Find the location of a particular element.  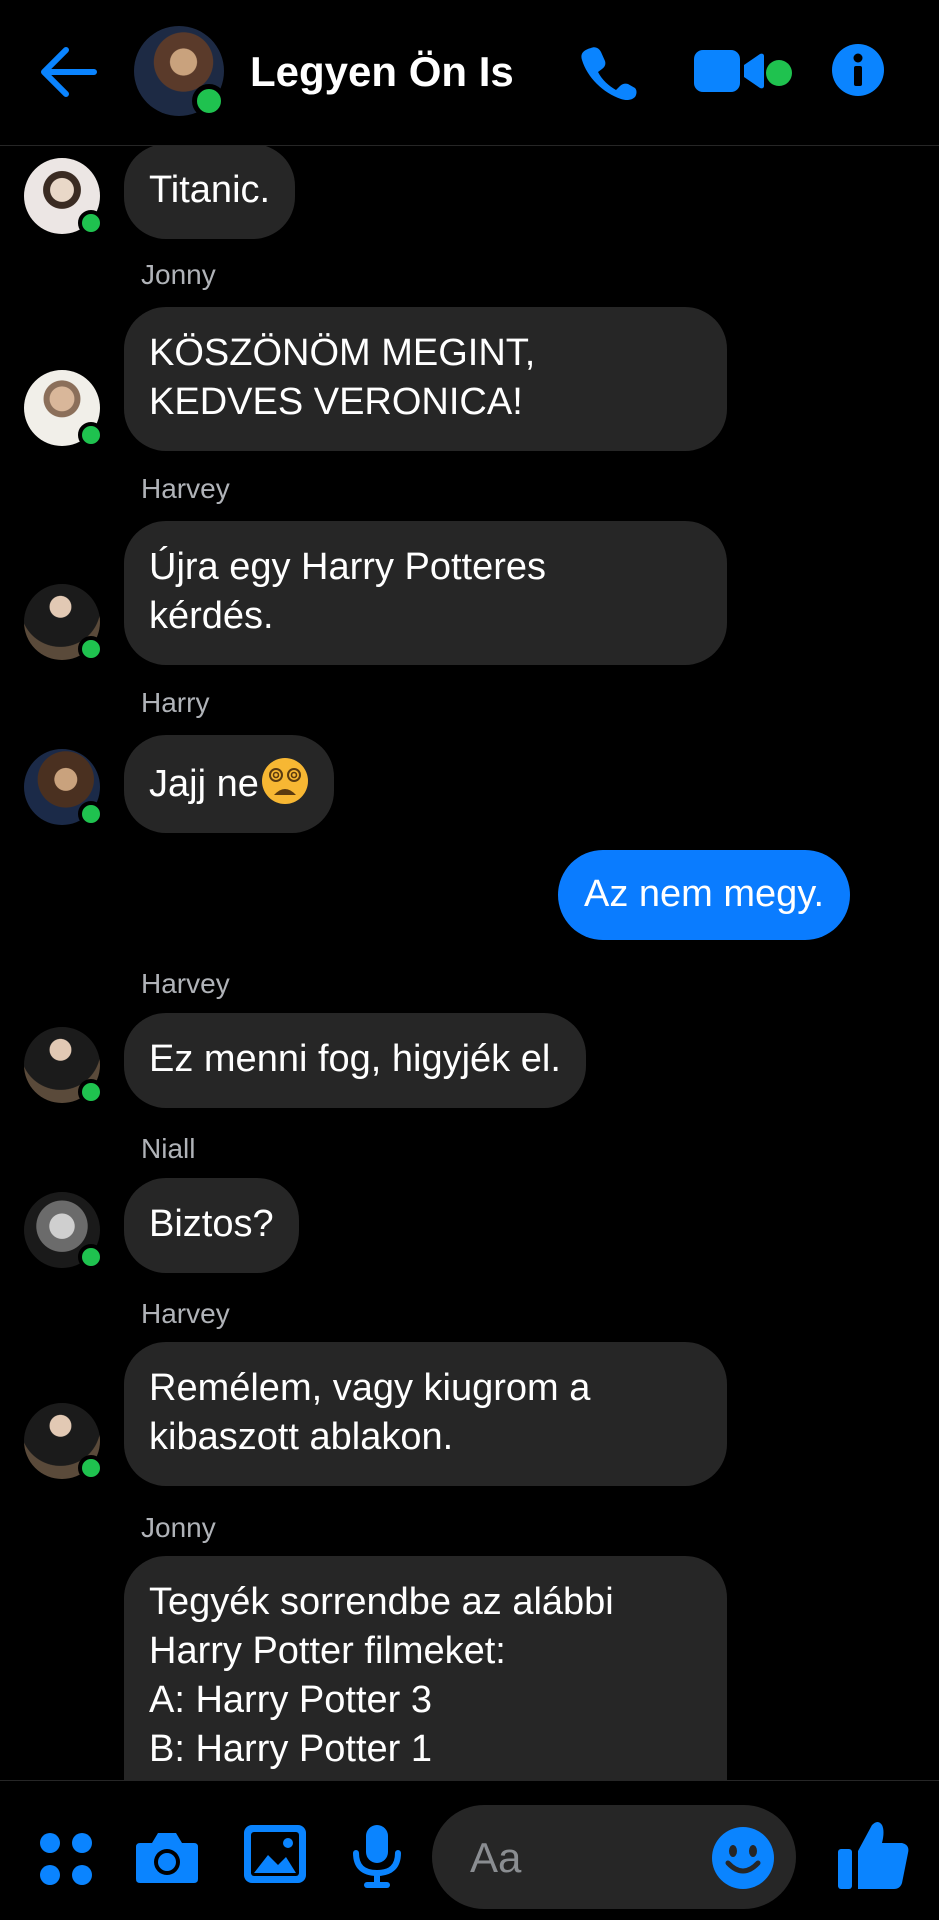

active-call-indicator is located at coordinates (779, 73).